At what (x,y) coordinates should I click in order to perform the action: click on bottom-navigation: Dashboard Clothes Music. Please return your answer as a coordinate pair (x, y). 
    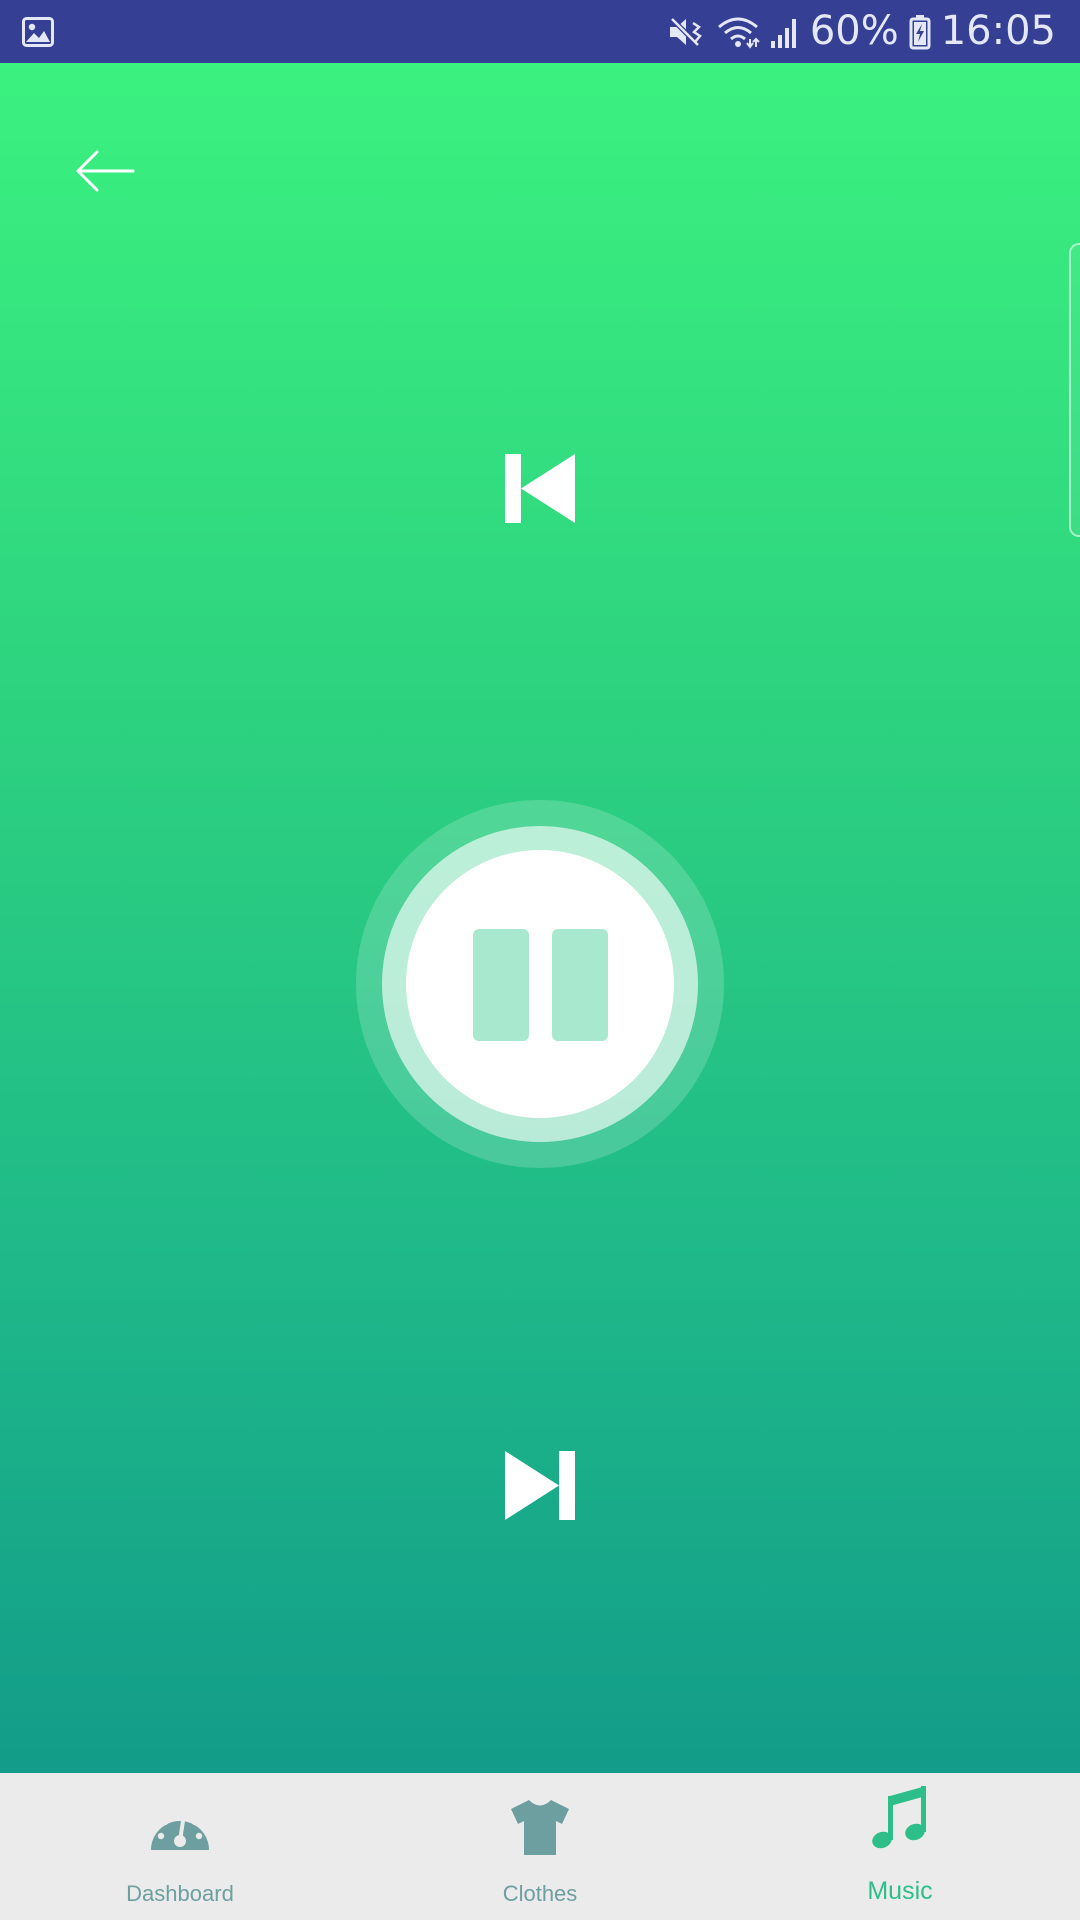
    Looking at the image, I should click on (540, 1846).